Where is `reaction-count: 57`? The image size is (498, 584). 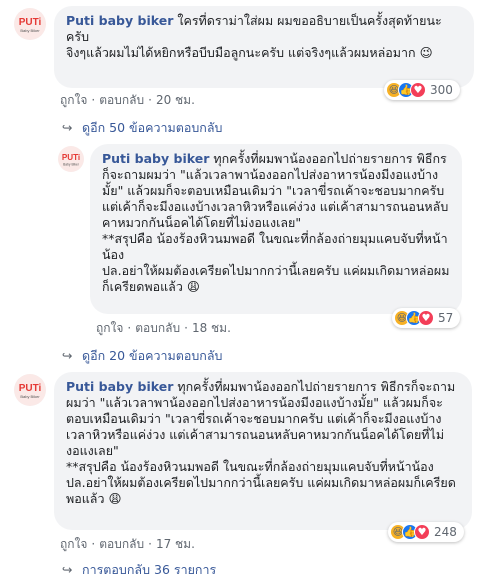
reaction-count: 57 is located at coordinates (446, 318).